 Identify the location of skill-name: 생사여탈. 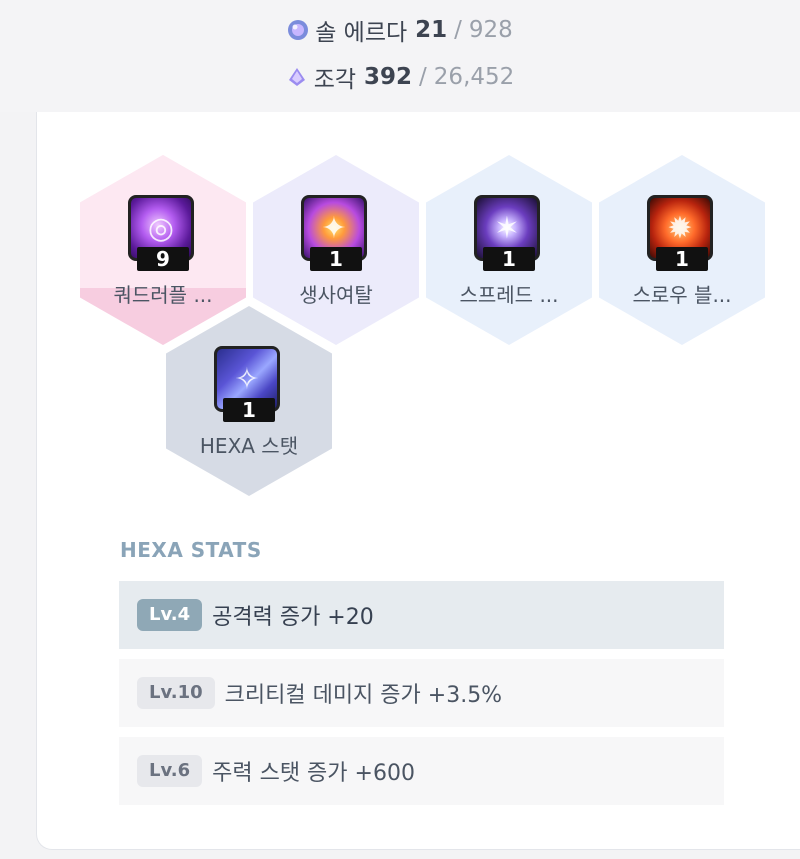
(336, 295).